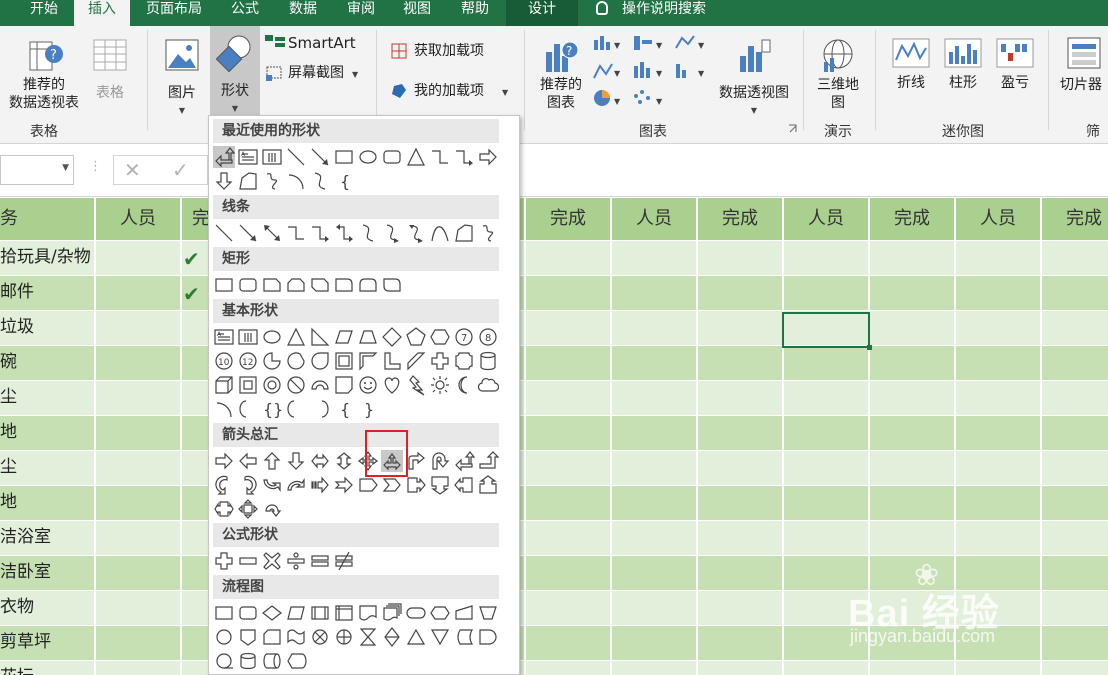 The width and height of the screenshot is (1108, 675). Describe the element at coordinates (224, 385) in the screenshot. I see `shape-cube-icon` at that location.